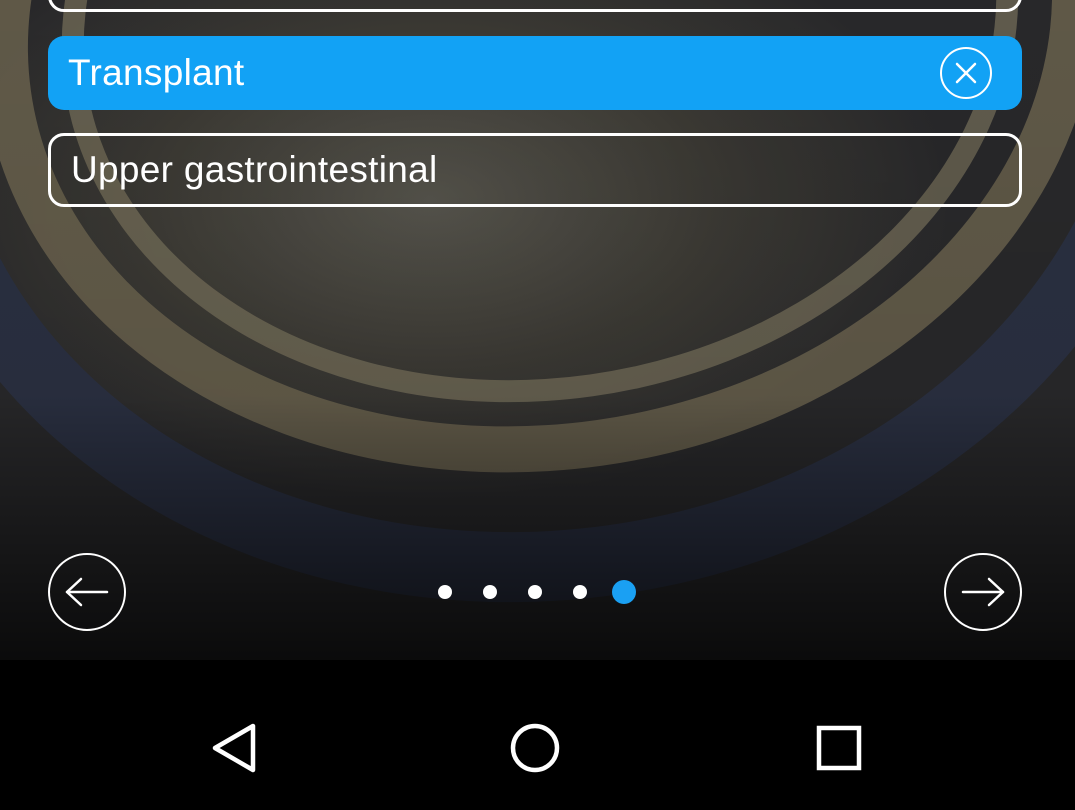  I want to click on system-back-button, so click(234, 748).